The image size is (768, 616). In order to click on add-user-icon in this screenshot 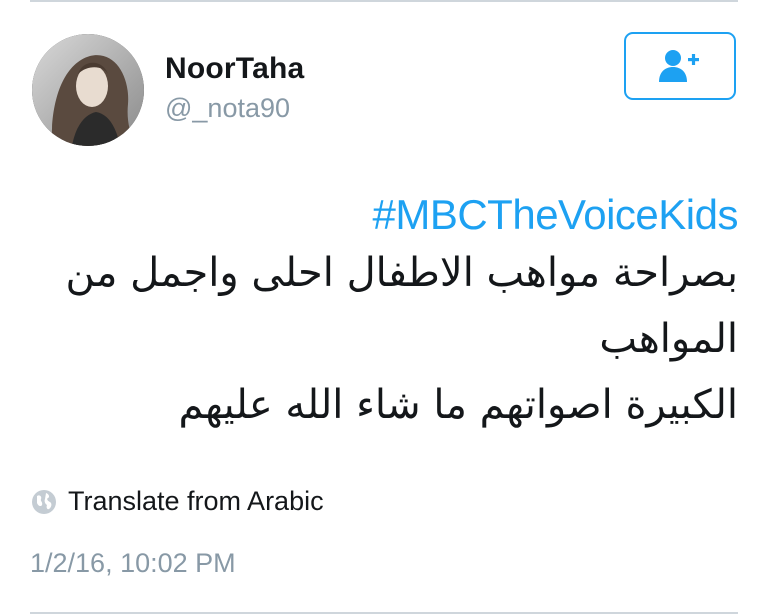, I will do `click(679, 66)`.